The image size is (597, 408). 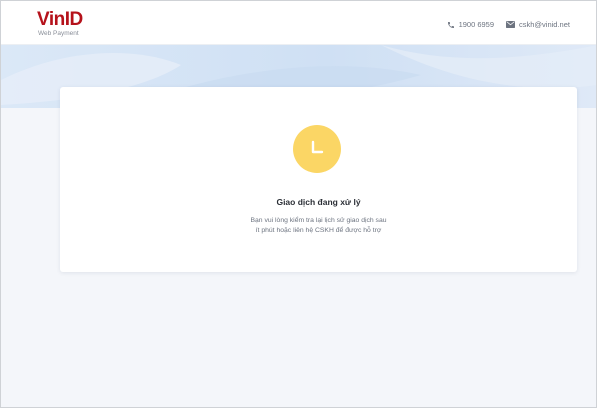 What do you see at coordinates (58, 33) in the screenshot?
I see `logo-subtitle: Web Payment` at bounding box center [58, 33].